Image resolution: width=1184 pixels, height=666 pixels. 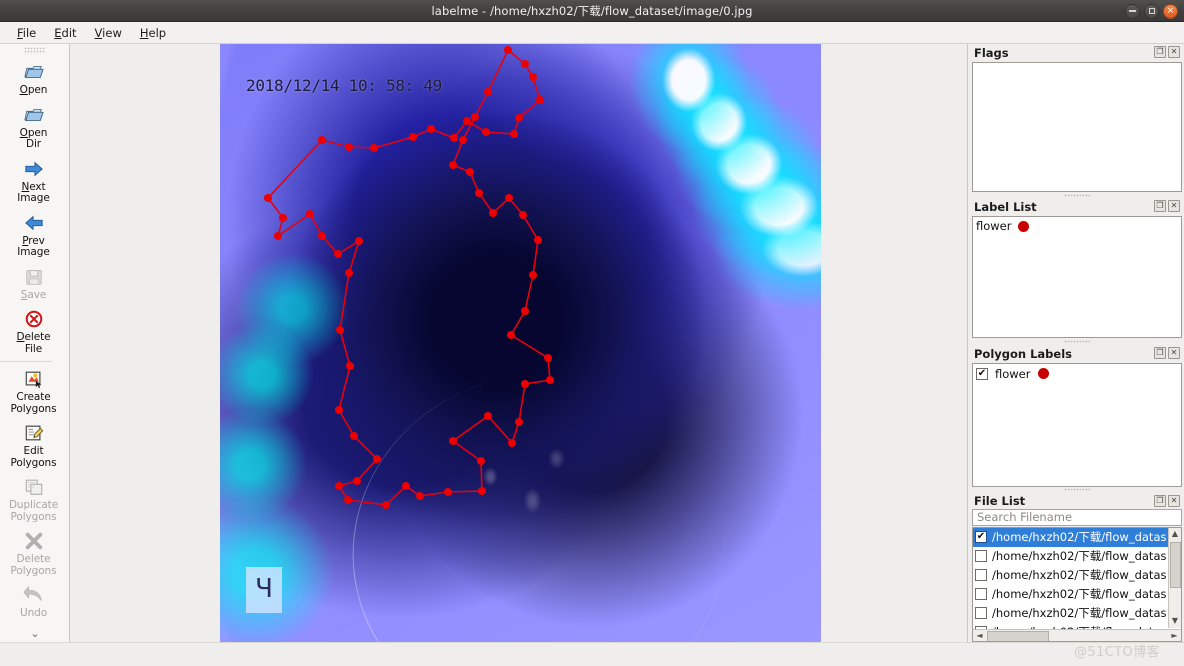 What do you see at coordinates (1077, 373) in the screenshot?
I see `list-item: ✔ flower` at bounding box center [1077, 373].